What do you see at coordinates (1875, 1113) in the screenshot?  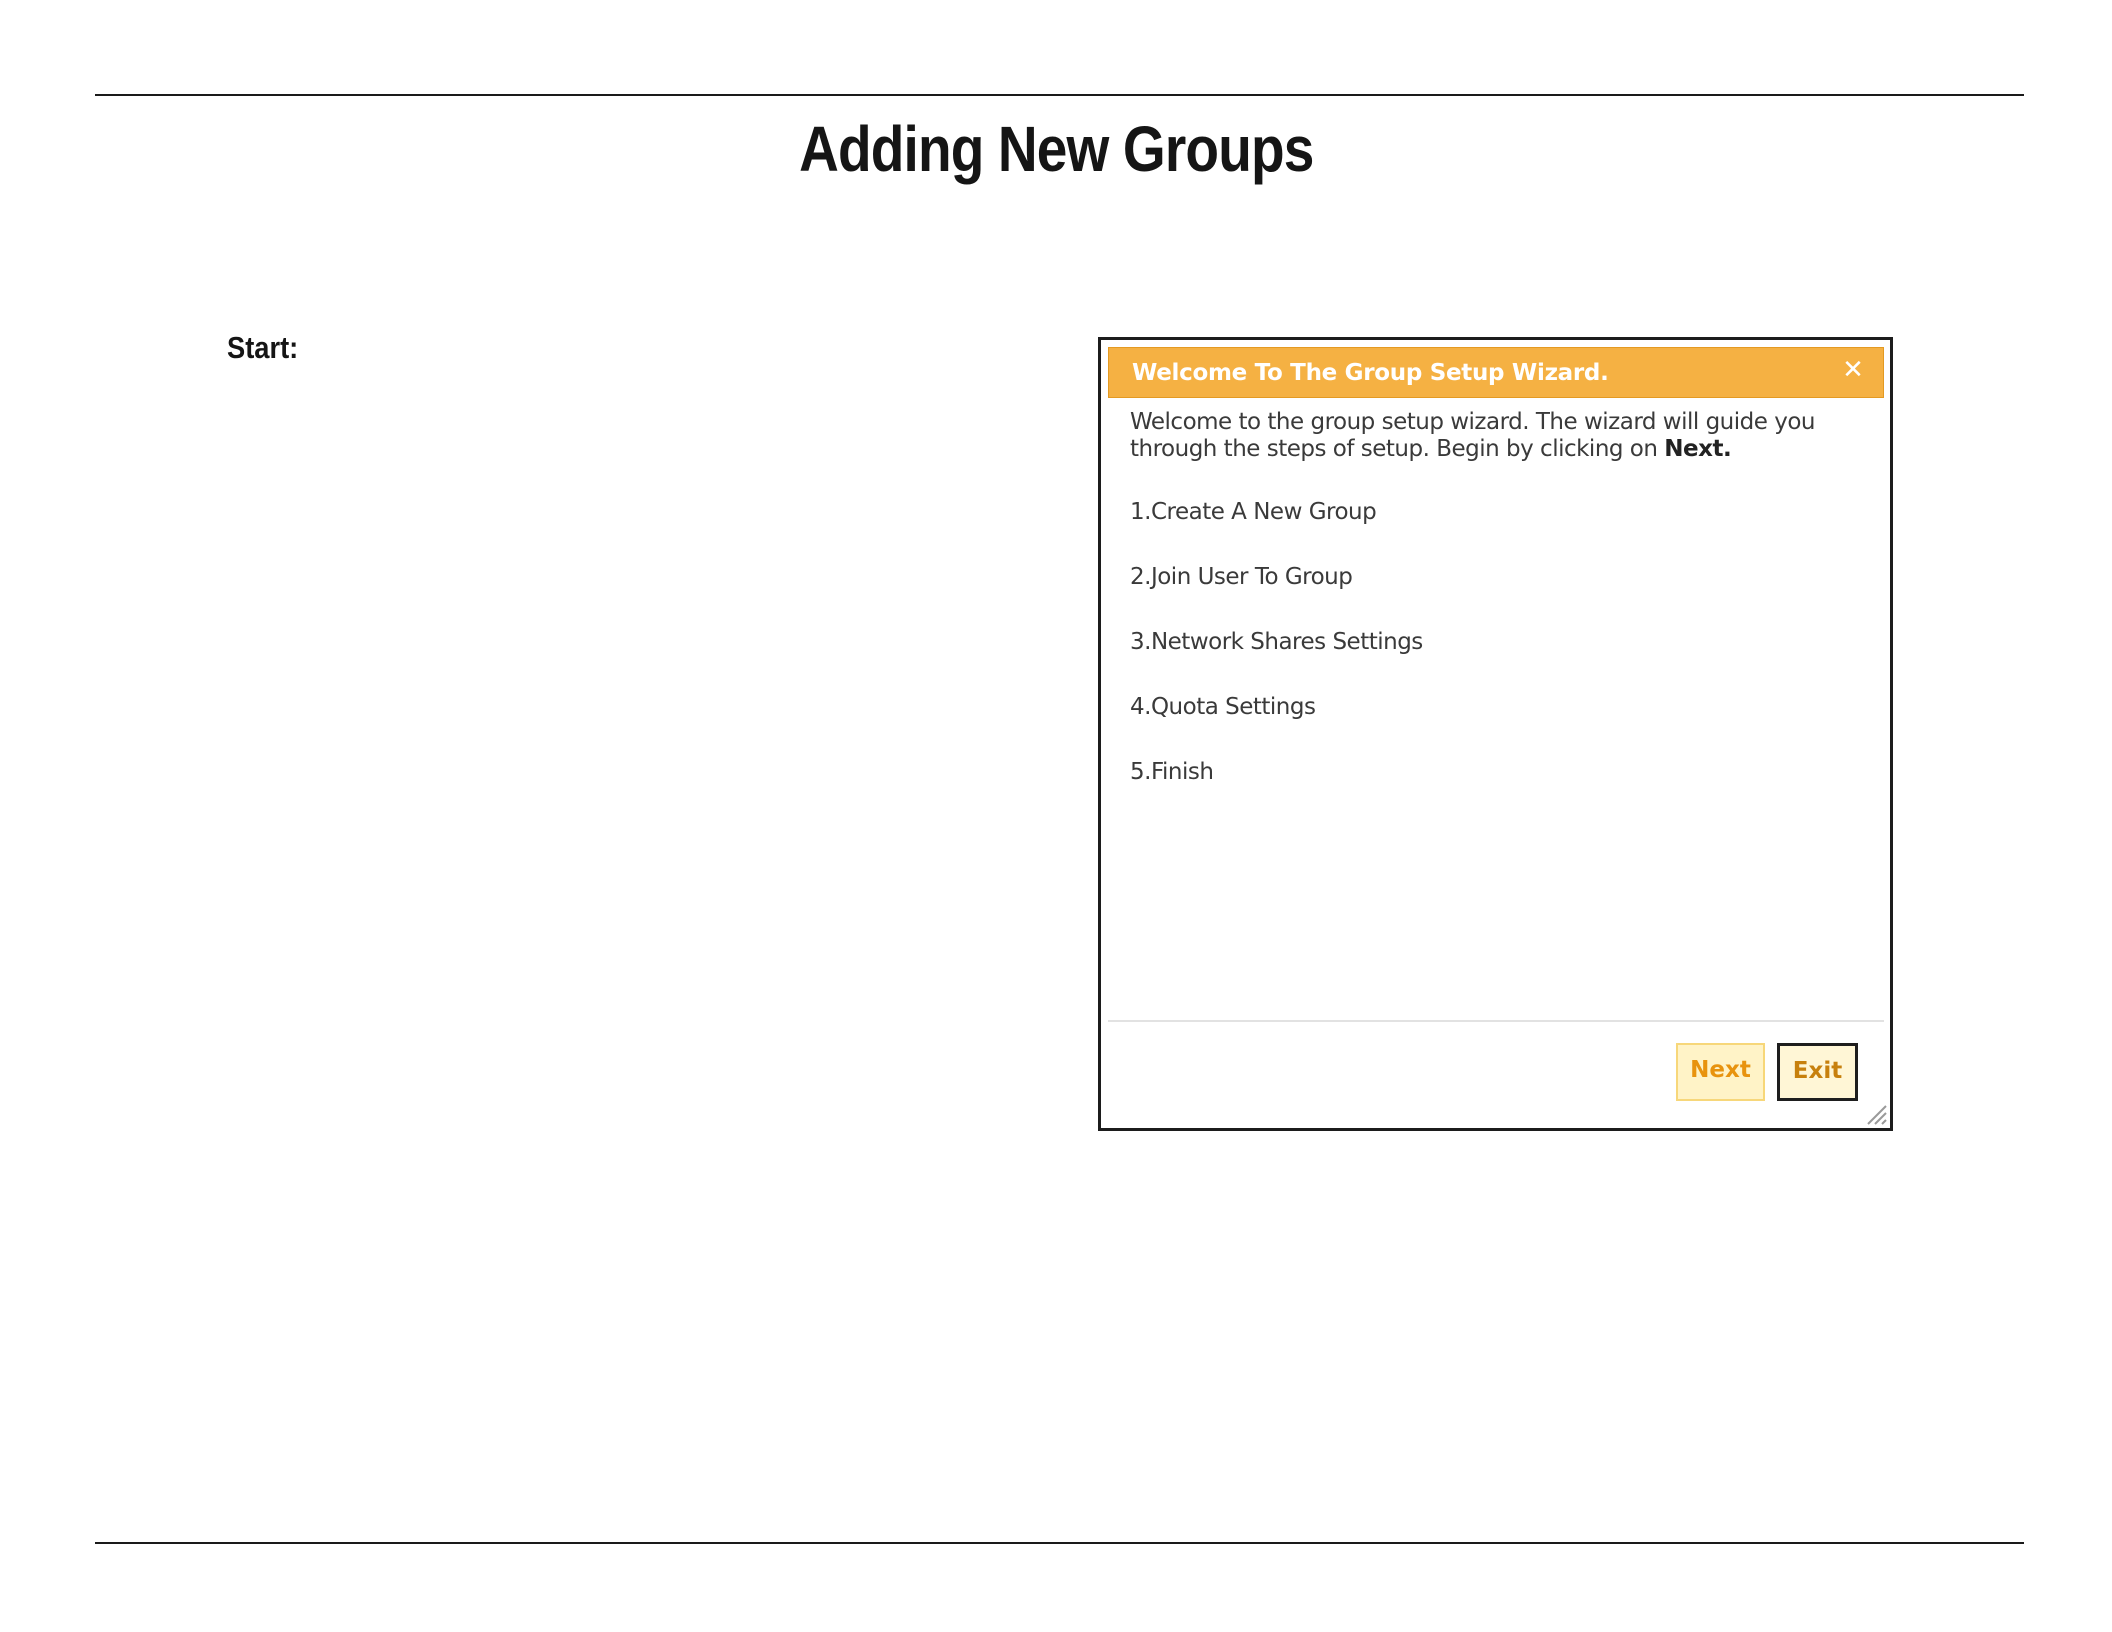 I see `resize-grip-icon` at bounding box center [1875, 1113].